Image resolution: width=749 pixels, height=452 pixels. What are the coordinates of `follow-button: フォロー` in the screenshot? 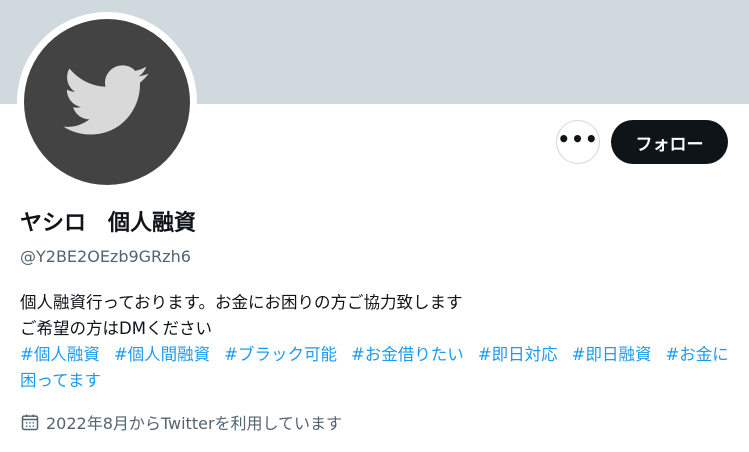 It's located at (669, 142).